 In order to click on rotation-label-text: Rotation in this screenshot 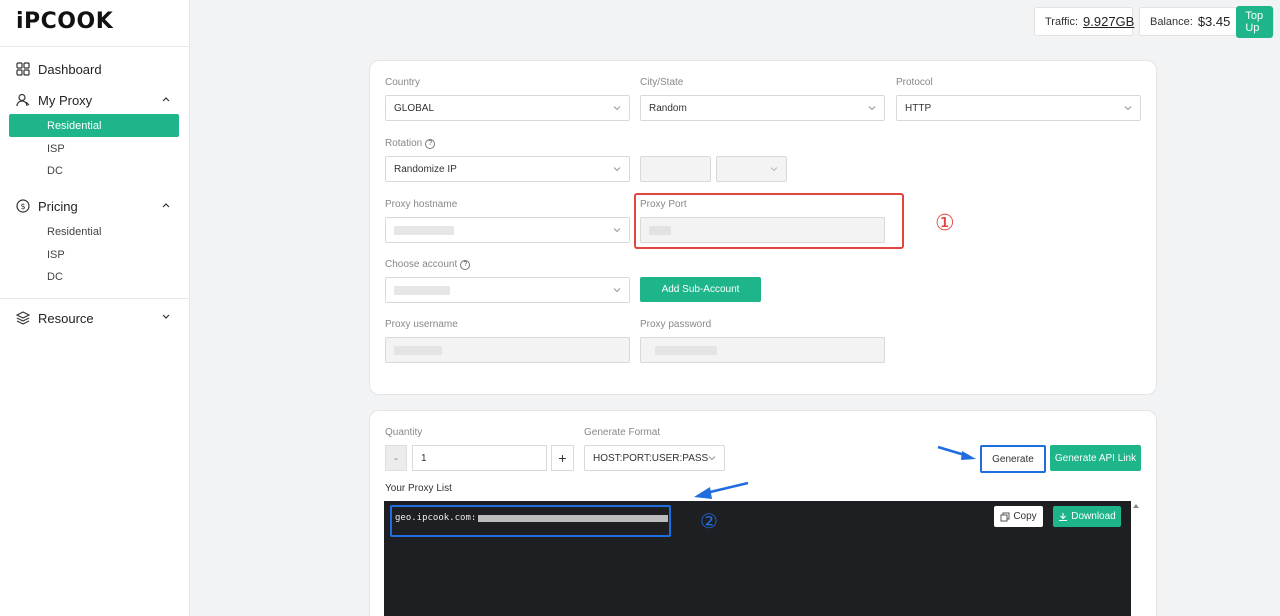, I will do `click(404, 143)`.